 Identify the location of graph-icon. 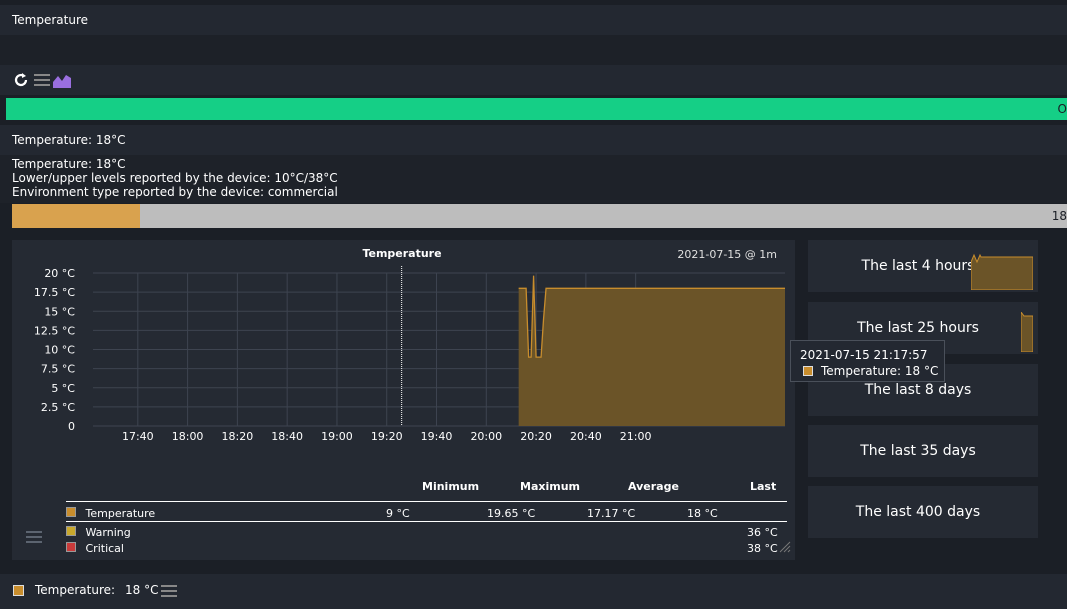
(62, 80).